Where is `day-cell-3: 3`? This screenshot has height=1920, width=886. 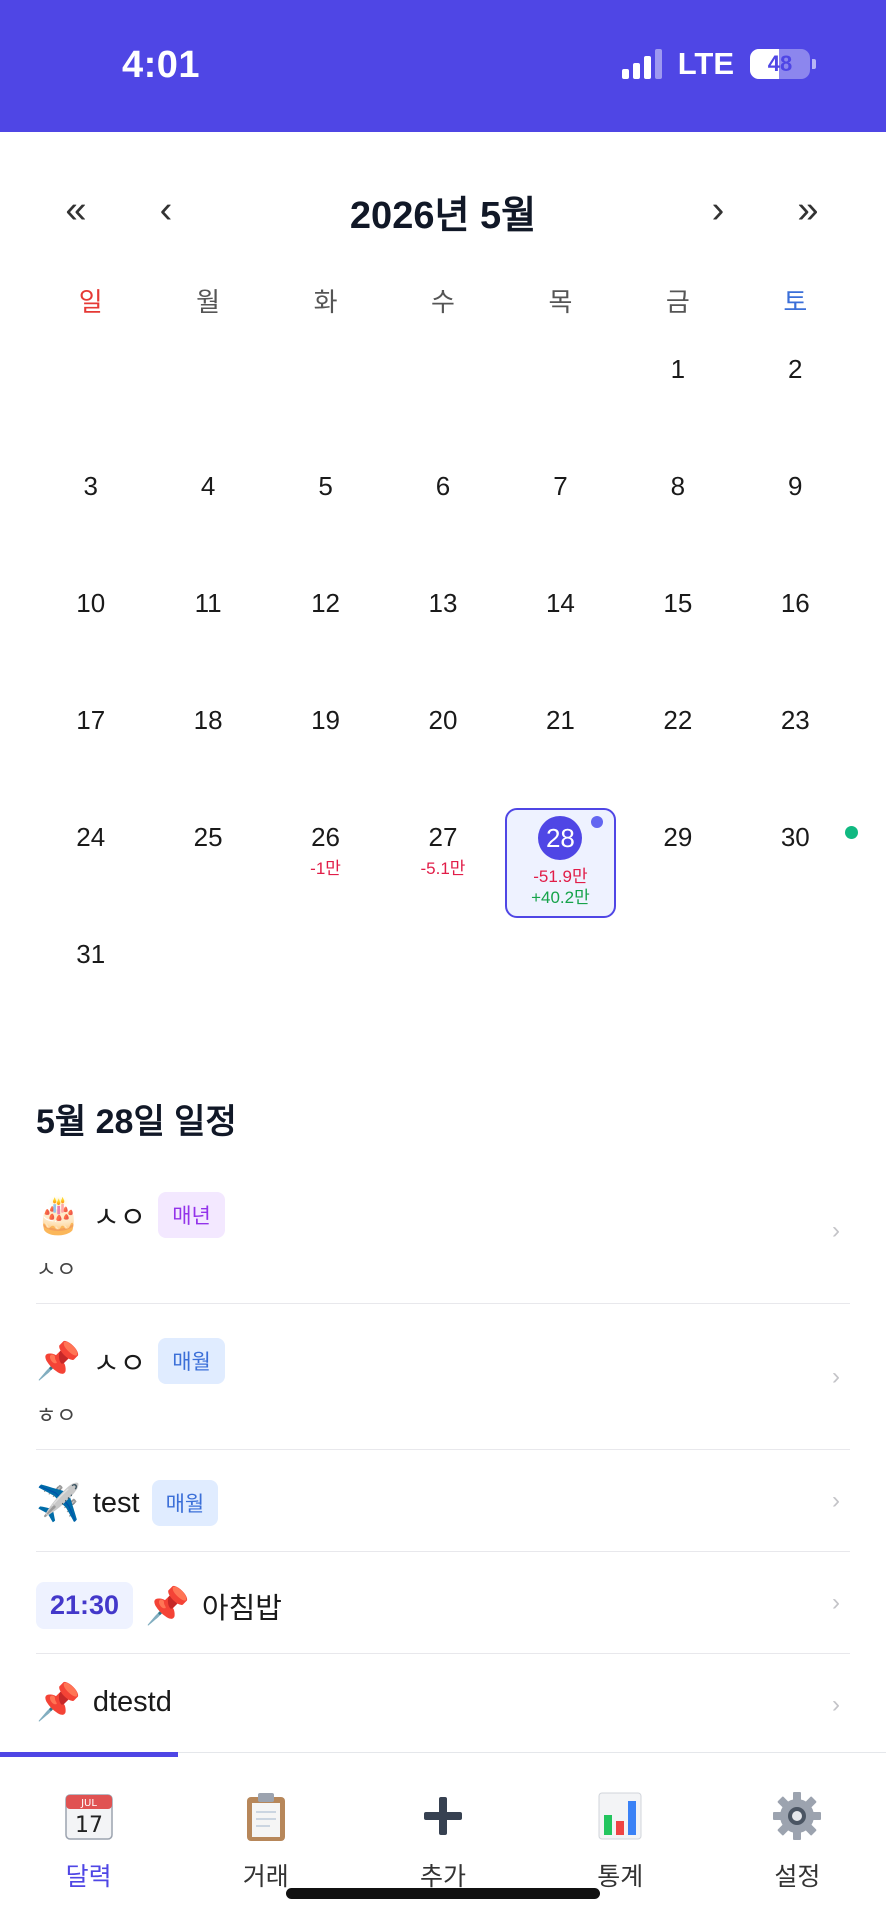
day-cell-3: 3 is located at coordinates (90, 513).